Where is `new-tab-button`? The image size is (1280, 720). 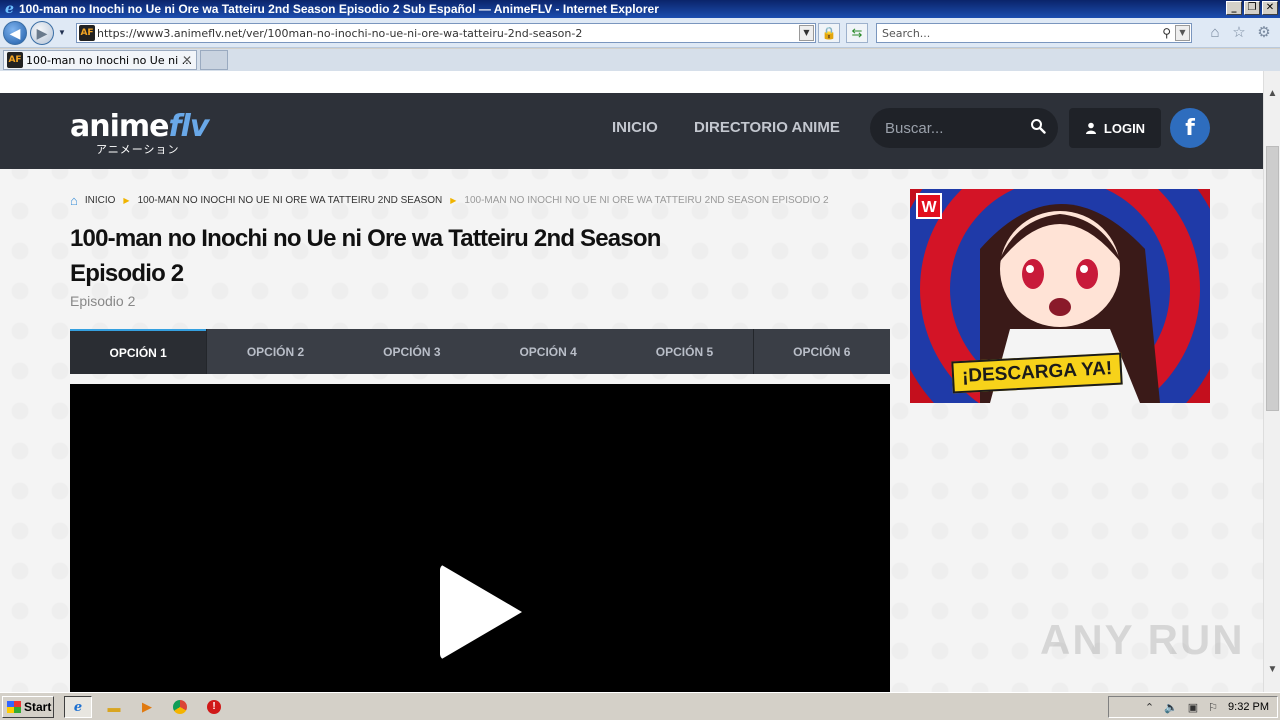 new-tab-button is located at coordinates (214, 60).